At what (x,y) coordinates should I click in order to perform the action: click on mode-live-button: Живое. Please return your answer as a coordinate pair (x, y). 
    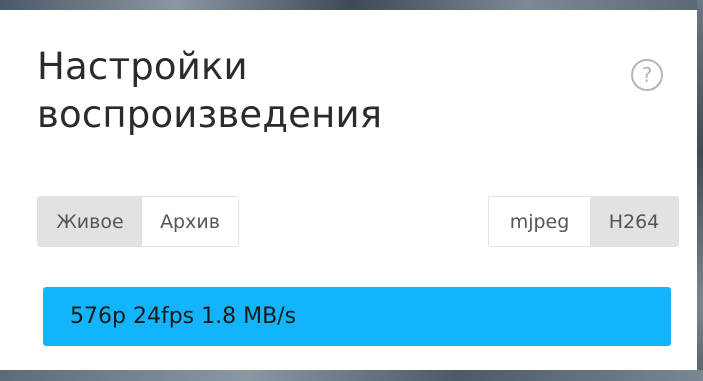
    Looking at the image, I should click on (90, 221).